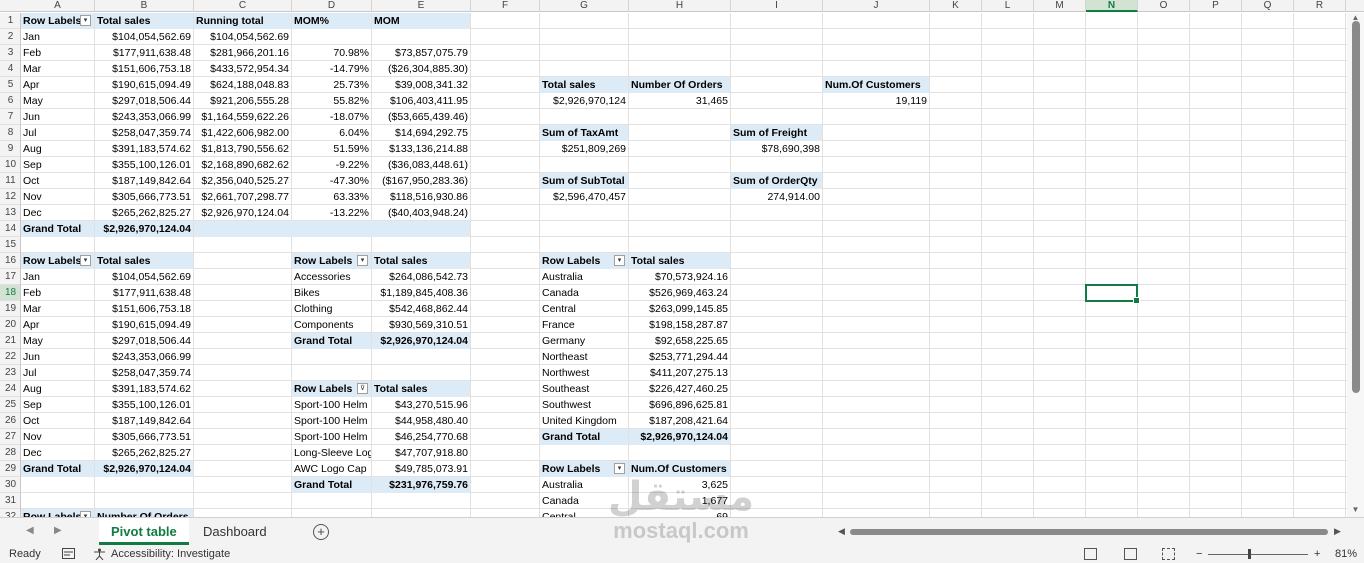  What do you see at coordinates (584, 421) in the screenshot?
I see `pivot-region-label: United Kingdom` at bounding box center [584, 421].